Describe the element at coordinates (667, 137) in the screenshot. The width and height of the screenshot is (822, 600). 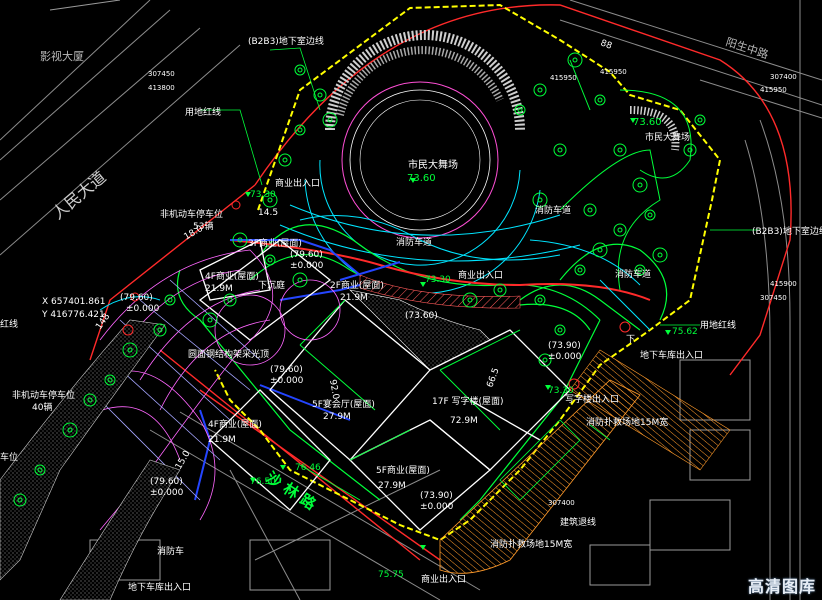
I see `east-plaza-label: 市民大舞场` at that location.